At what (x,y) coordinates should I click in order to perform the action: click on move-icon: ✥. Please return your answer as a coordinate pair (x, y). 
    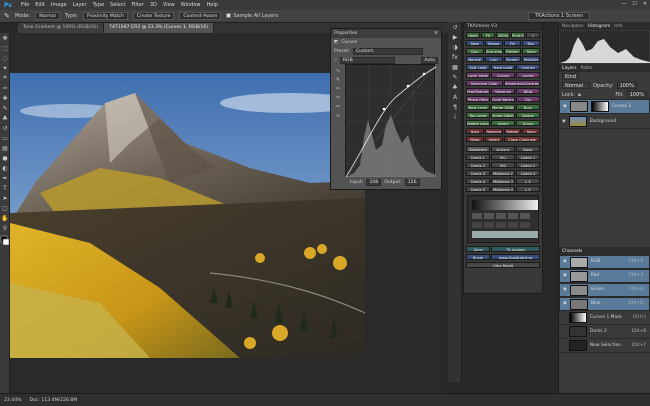
    Looking at the image, I should click on (5, 38).